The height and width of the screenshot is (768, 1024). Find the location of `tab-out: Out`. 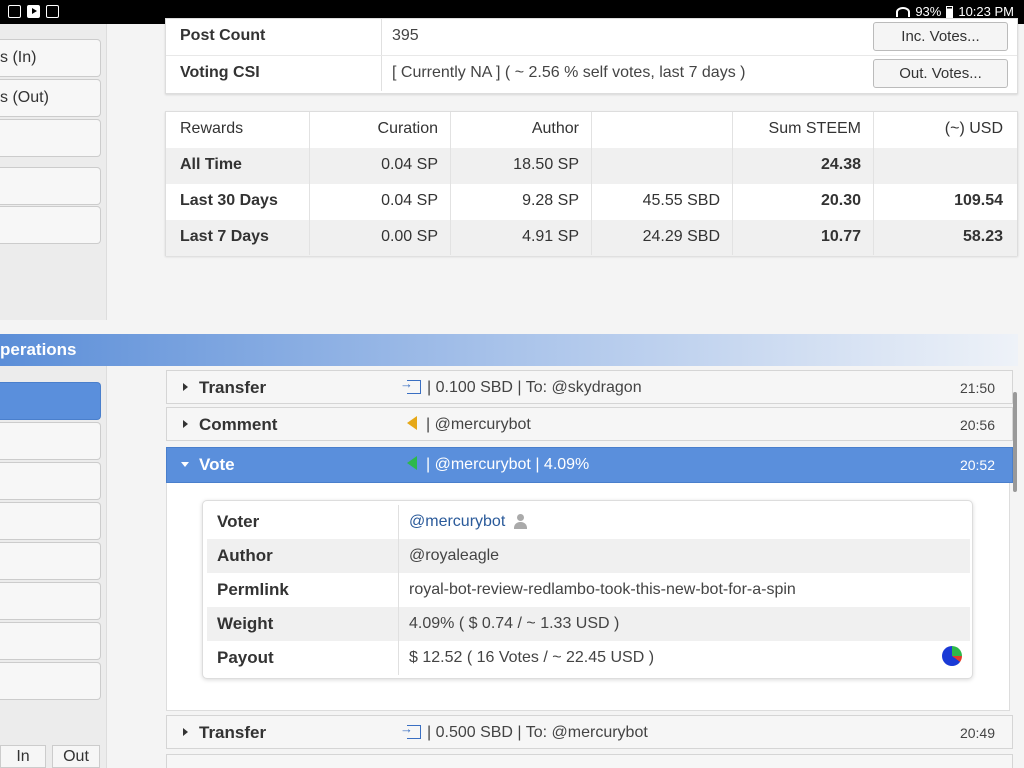

tab-out: Out is located at coordinates (76, 756).